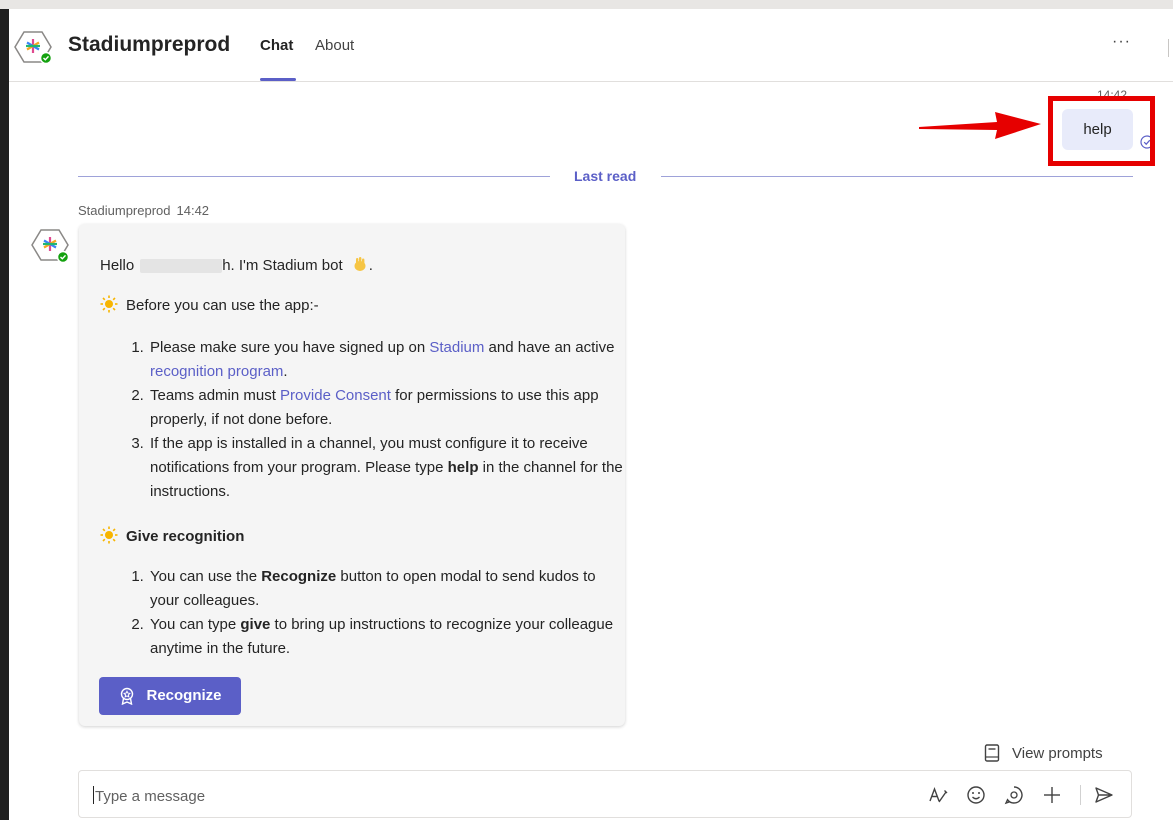 The width and height of the screenshot is (1173, 820). I want to click on red-arrow-icon, so click(980, 125).